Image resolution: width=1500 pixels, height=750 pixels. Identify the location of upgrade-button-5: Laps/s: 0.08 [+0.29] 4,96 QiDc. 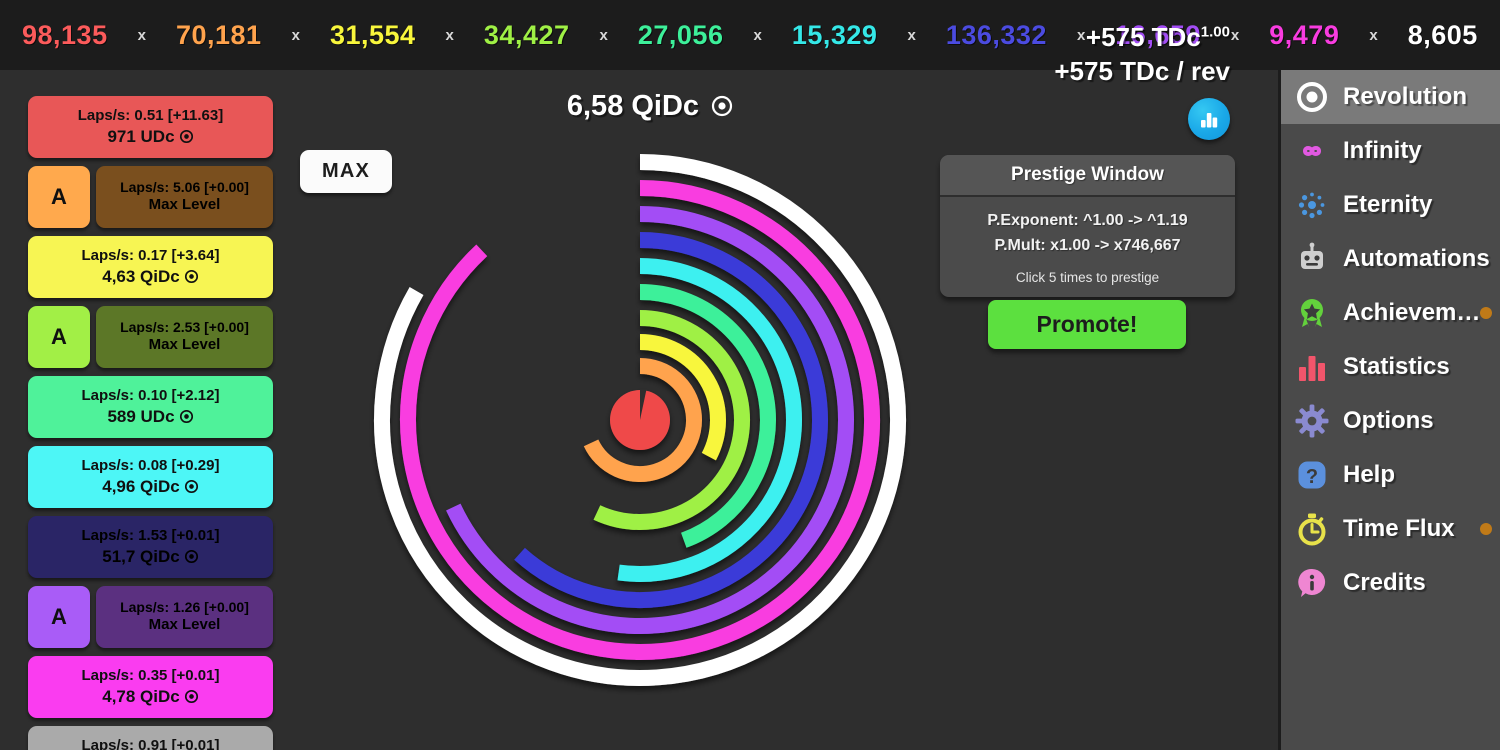
(150, 477).